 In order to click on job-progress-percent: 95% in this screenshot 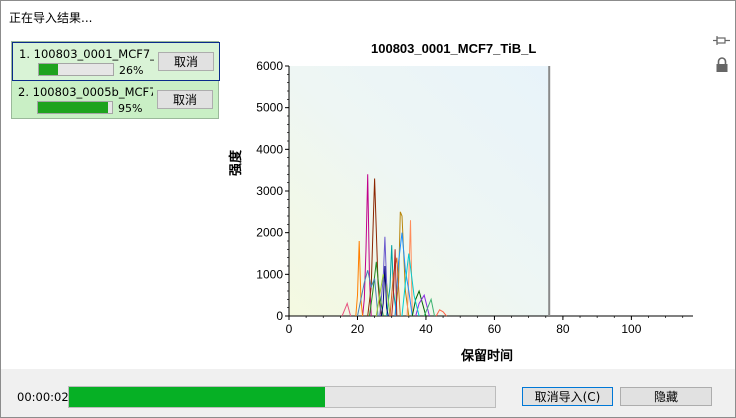, I will do `click(130, 108)`.